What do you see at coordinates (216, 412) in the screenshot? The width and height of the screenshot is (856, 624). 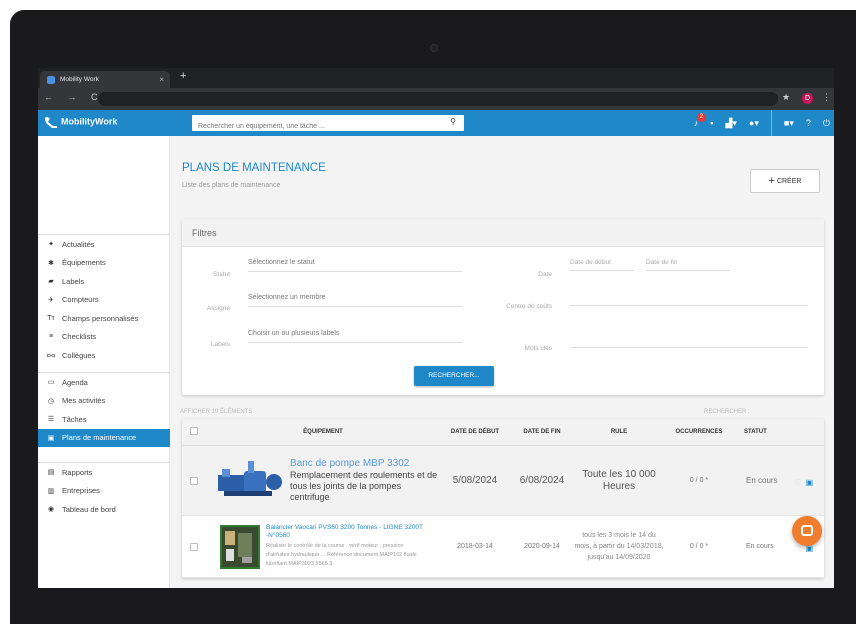 I see `page-size-selector: AFFICHER 10 ÉLÉMENTS` at bounding box center [216, 412].